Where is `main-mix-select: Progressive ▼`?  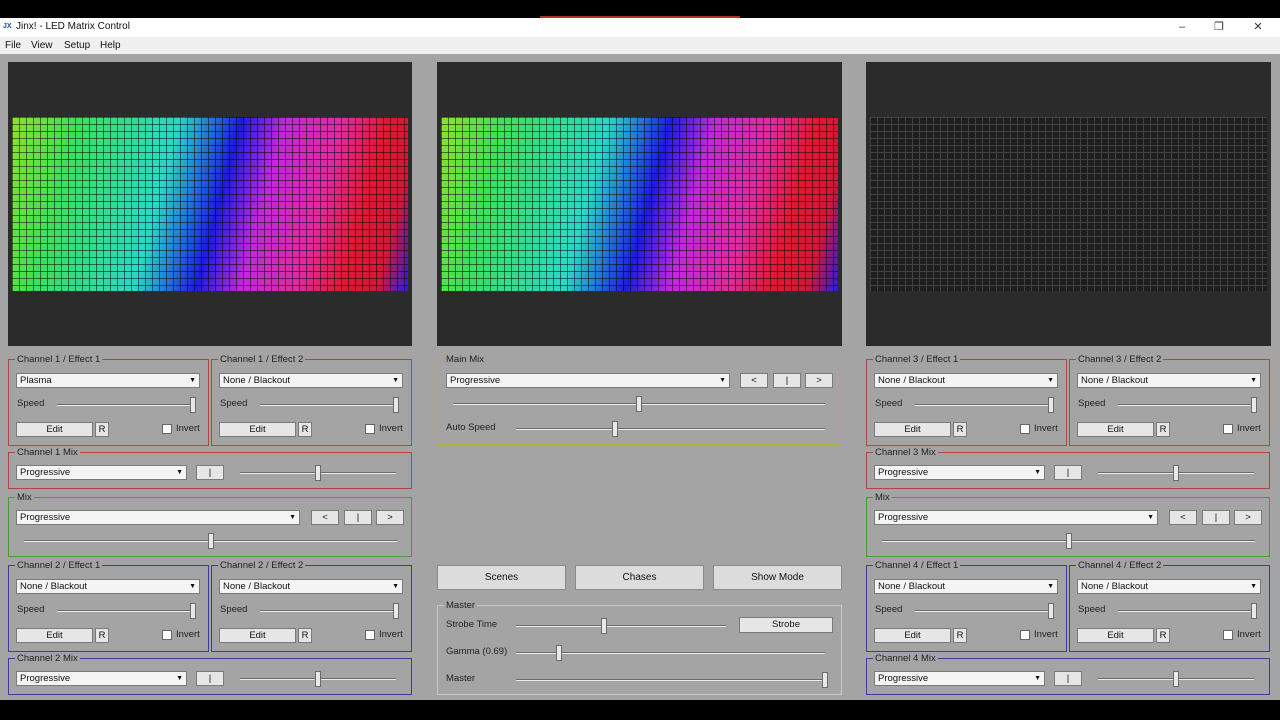
main-mix-select: Progressive ▼ is located at coordinates (588, 380).